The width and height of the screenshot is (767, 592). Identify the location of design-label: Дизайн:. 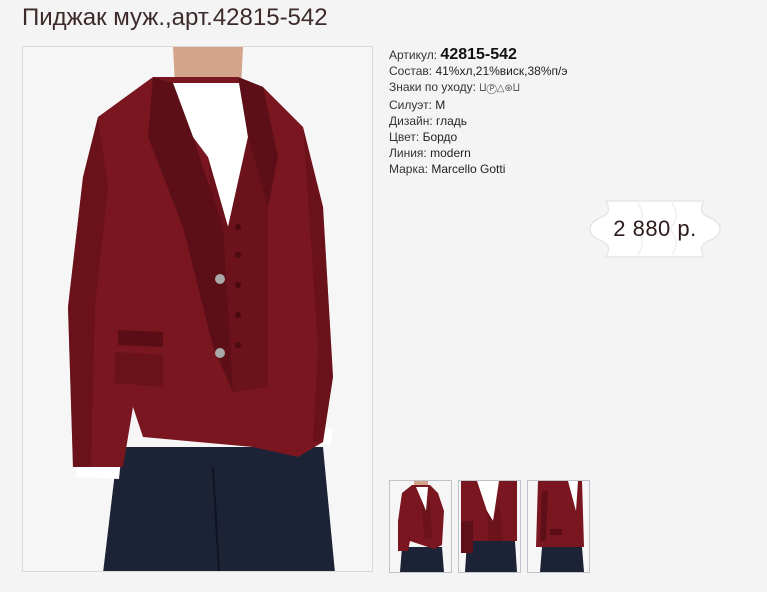
(411, 121).